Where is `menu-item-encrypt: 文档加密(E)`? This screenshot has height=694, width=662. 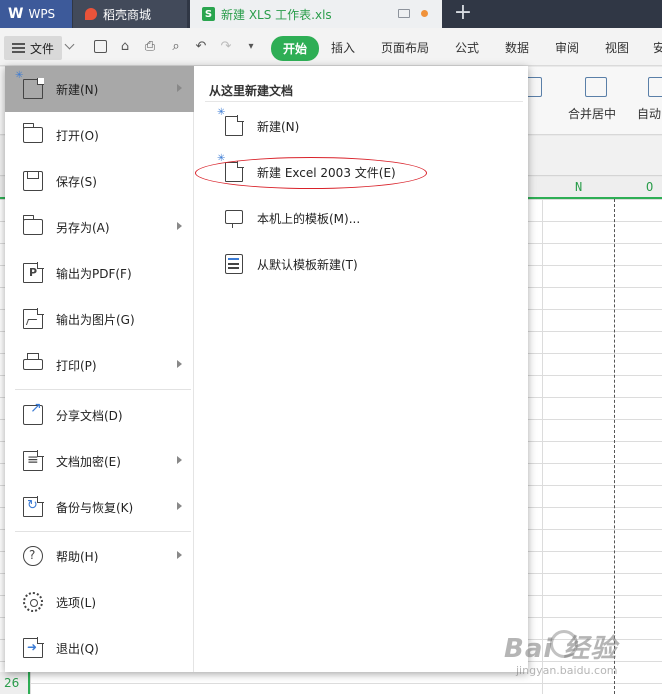 menu-item-encrypt: 文档加密(E) is located at coordinates (99, 461).